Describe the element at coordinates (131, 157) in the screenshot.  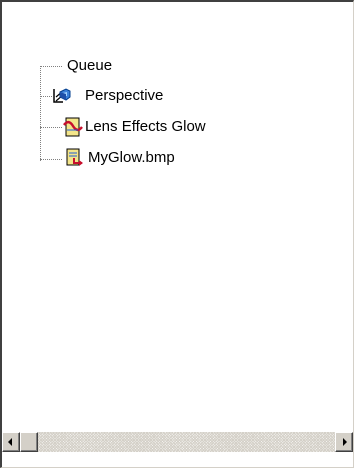
I see `tree-node-label: MyGlow.bmp` at that location.